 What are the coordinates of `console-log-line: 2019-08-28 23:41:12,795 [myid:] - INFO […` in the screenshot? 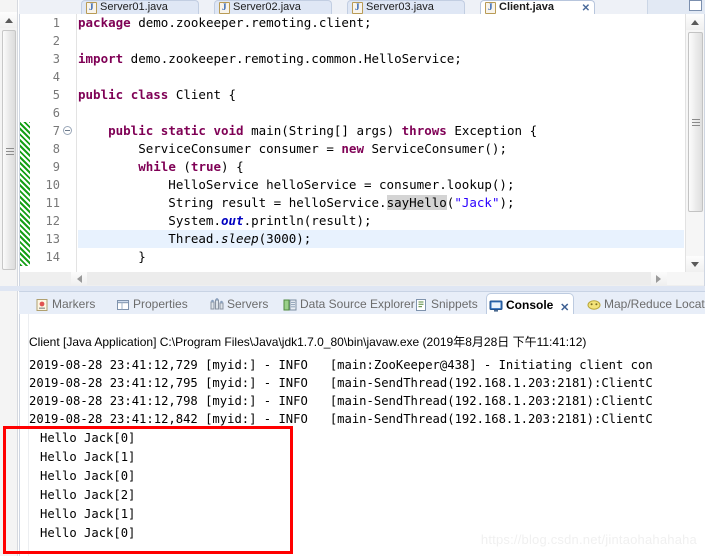 It's located at (341, 383).